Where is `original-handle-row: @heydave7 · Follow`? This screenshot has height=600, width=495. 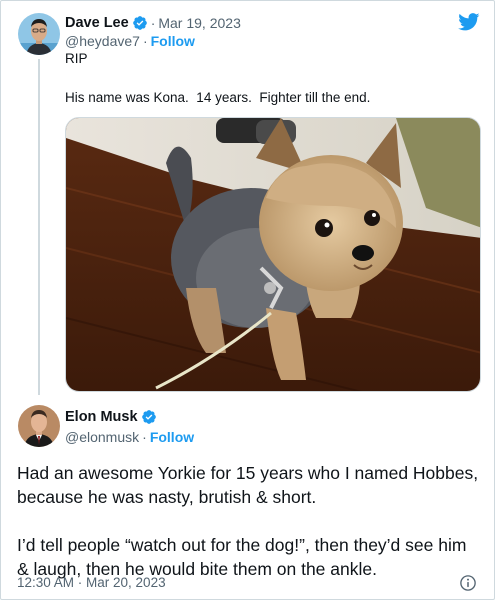 original-handle-row: @heydave7 · Follow is located at coordinates (130, 41).